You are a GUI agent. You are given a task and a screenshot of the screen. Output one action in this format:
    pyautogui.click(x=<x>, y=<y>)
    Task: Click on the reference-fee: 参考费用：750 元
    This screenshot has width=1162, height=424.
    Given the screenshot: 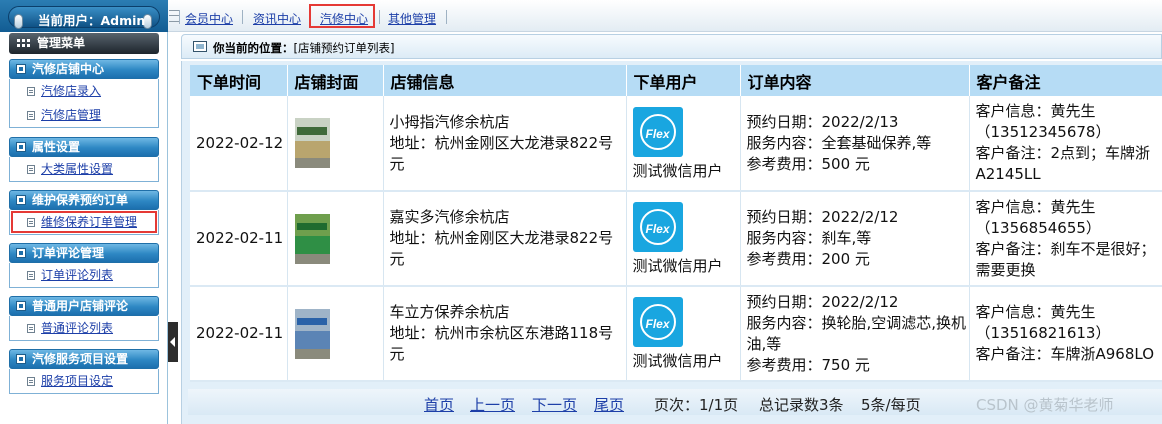 What is the action you would take?
    pyautogui.click(x=808, y=364)
    